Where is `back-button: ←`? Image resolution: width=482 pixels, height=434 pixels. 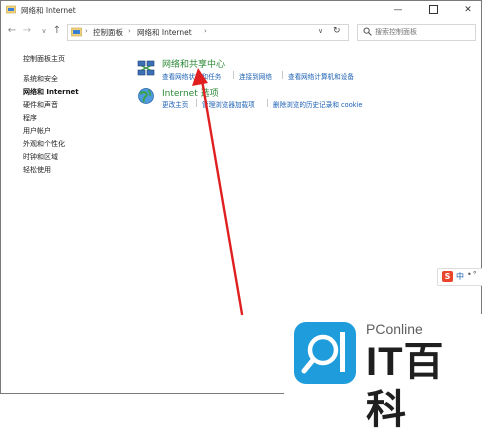
back-button: ← is located at coordinates (12, 31).